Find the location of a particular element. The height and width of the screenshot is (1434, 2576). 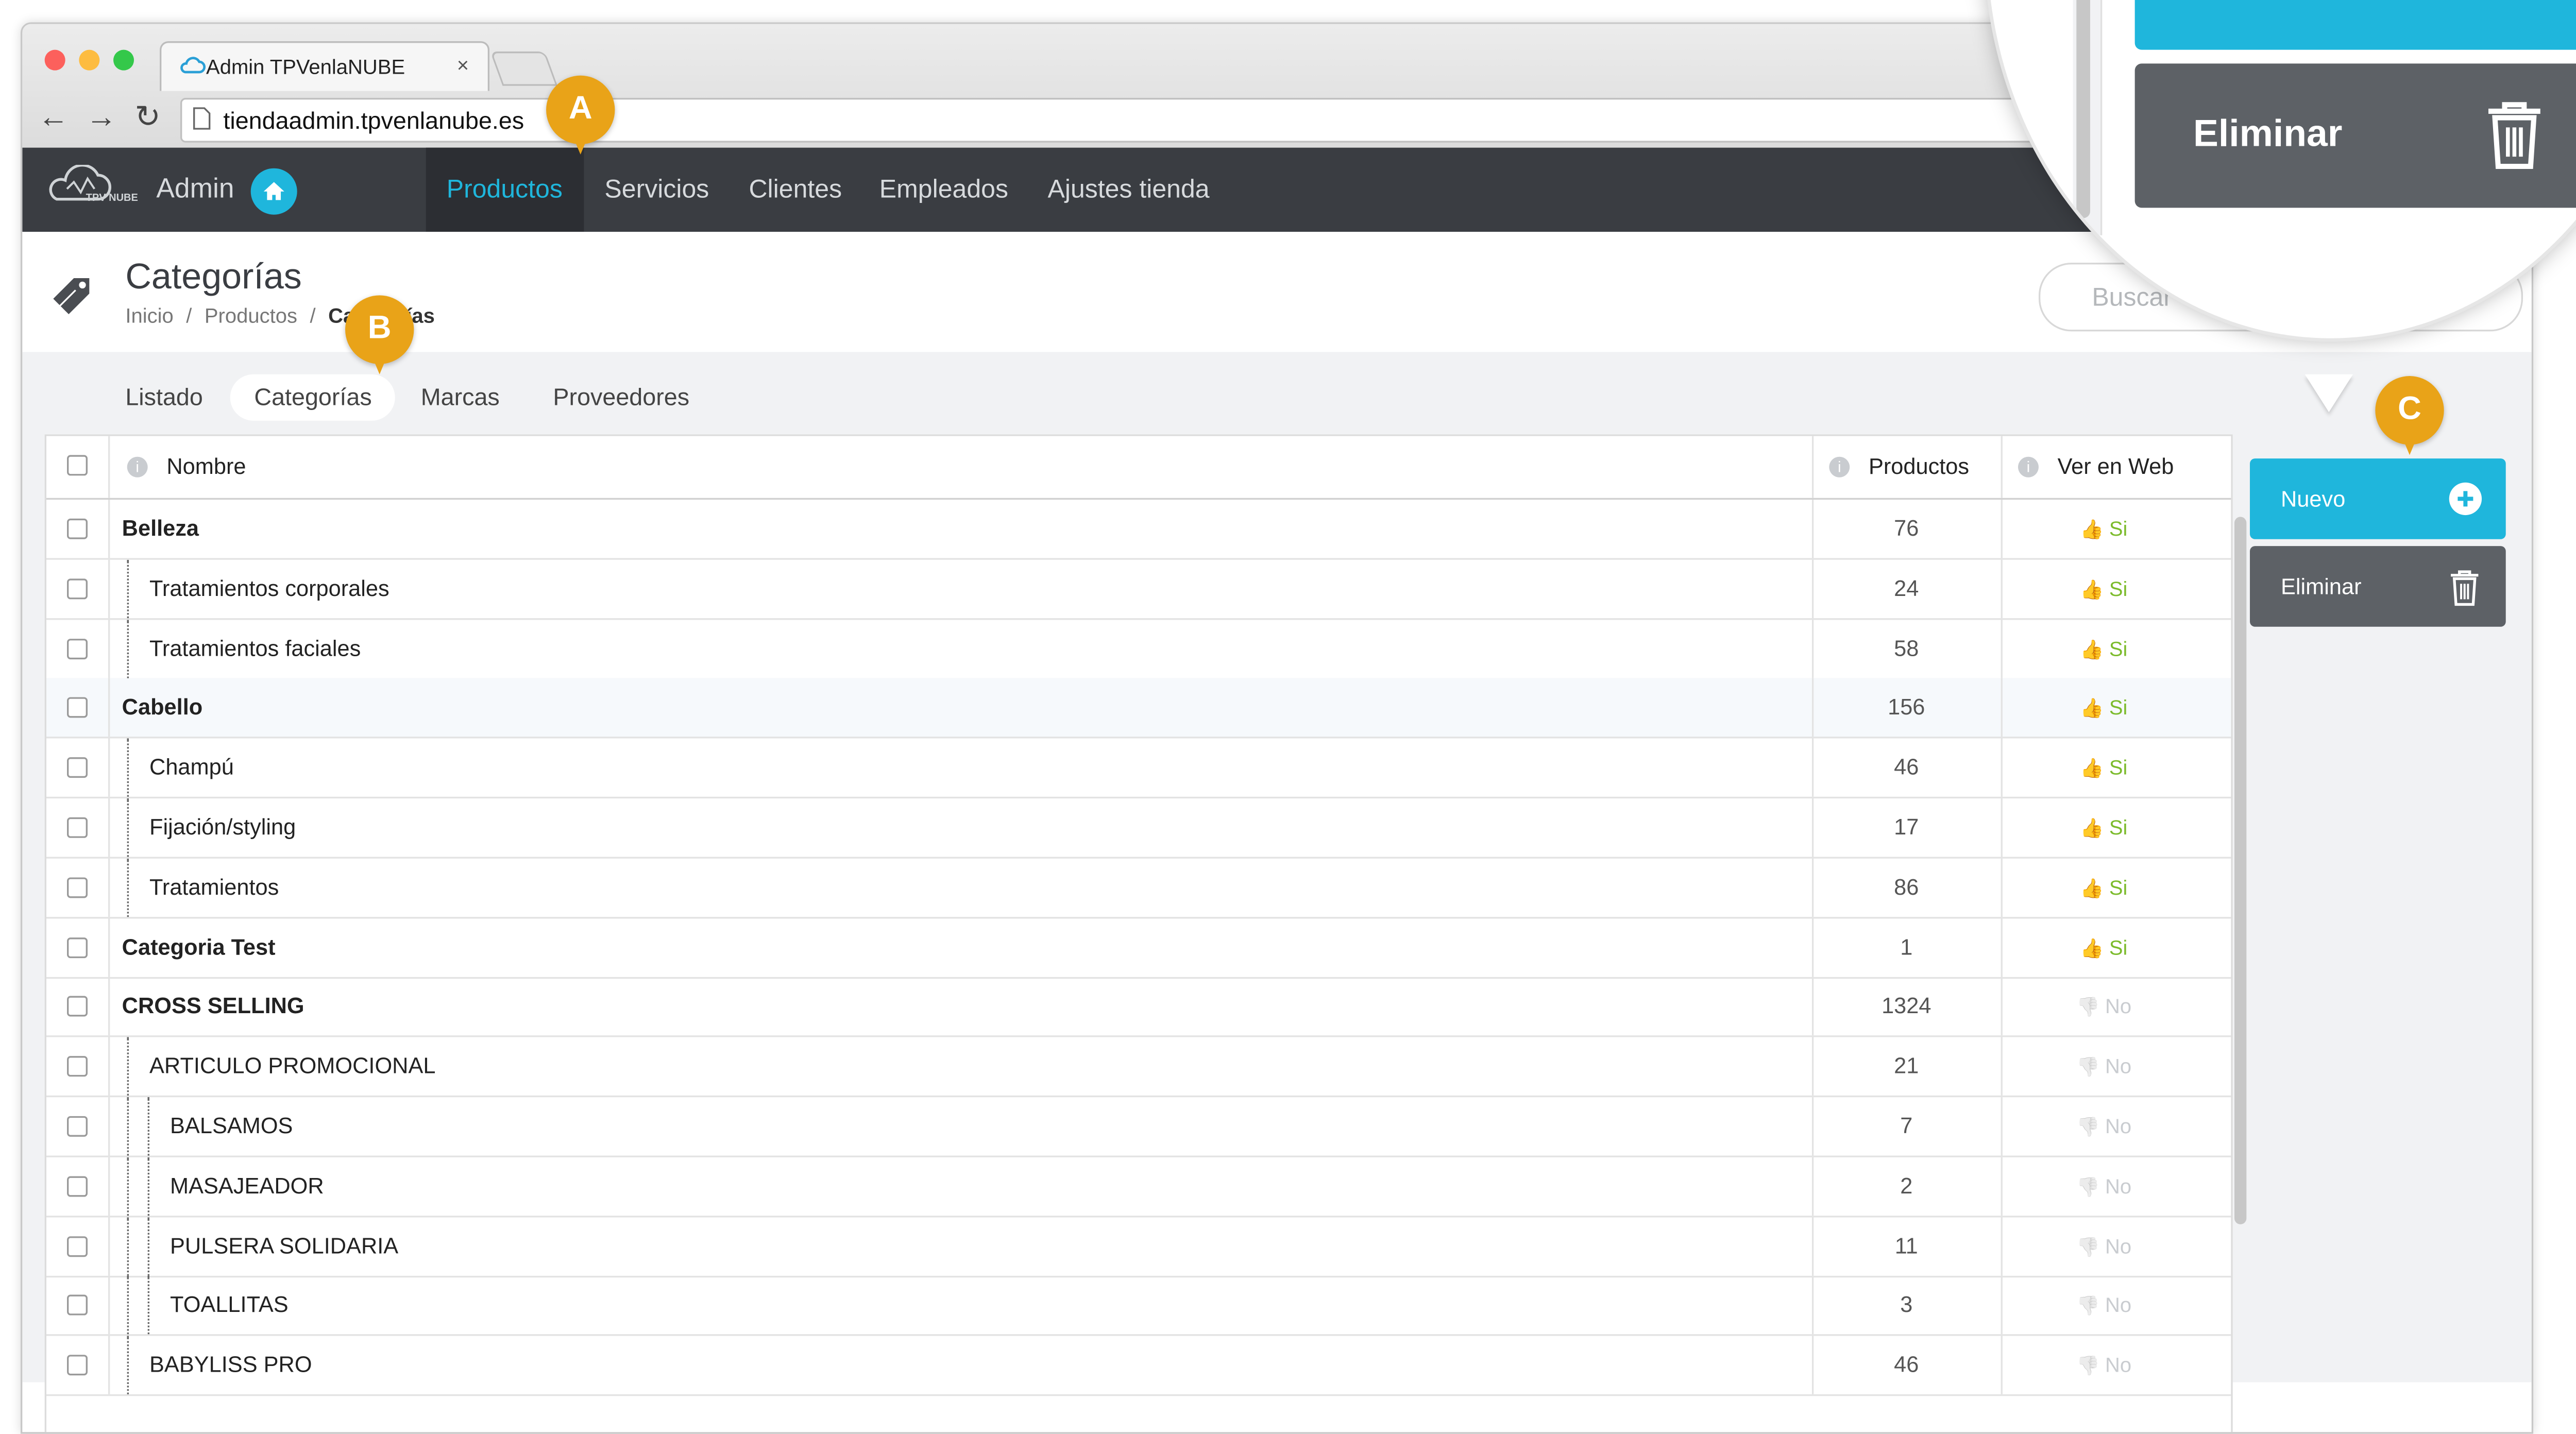

nav-item-empleados: Empleados is located at coordinates (944, 190).